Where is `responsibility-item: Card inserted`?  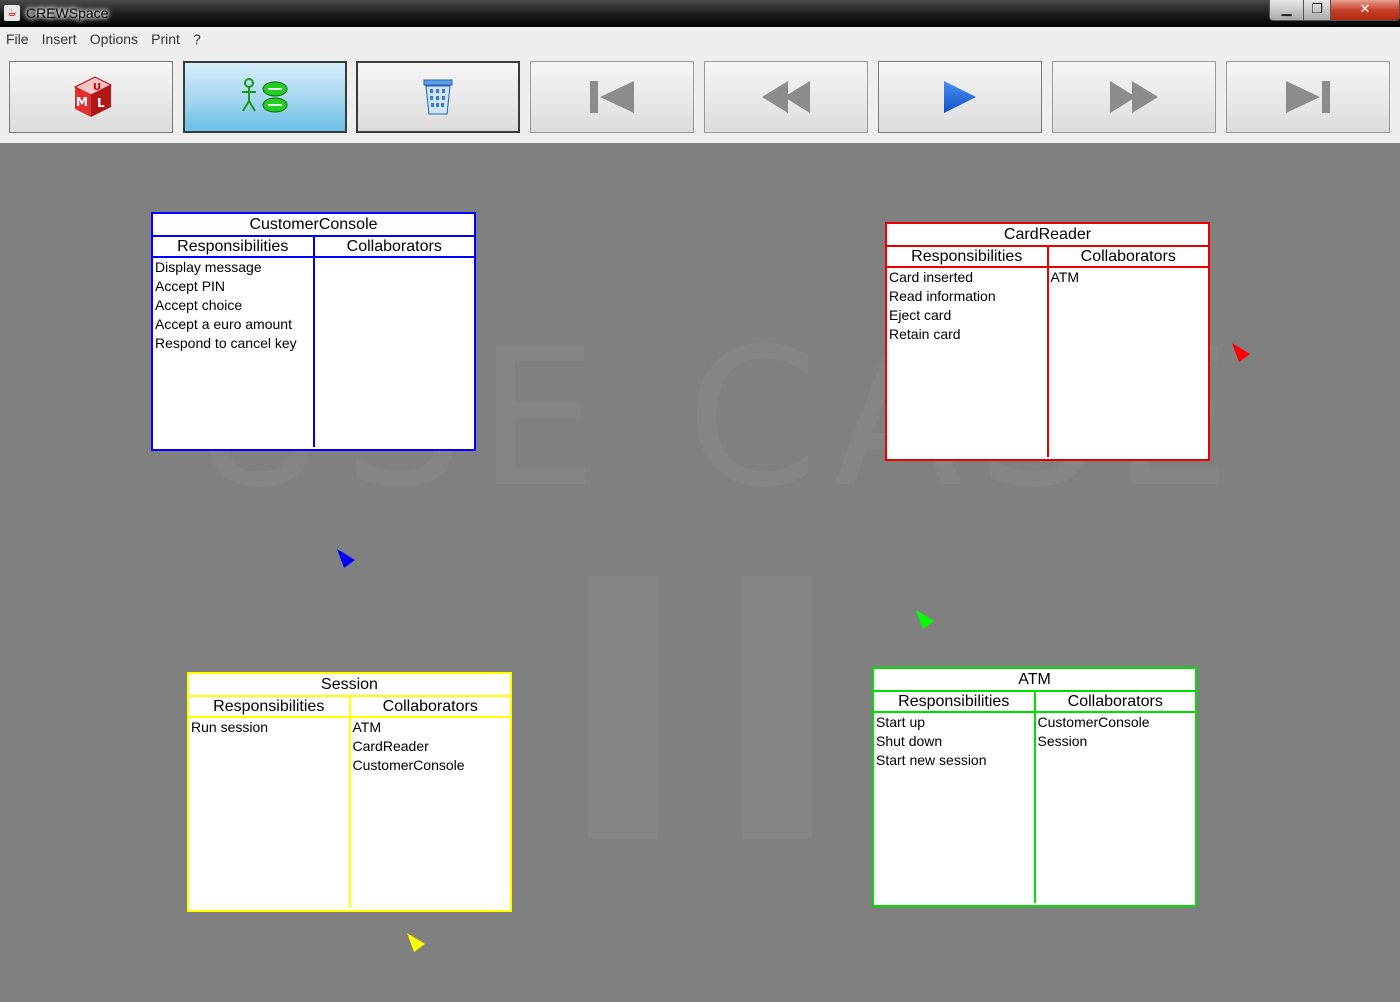 responsibility-item: Card inserted is located at coordinates (967, 277).